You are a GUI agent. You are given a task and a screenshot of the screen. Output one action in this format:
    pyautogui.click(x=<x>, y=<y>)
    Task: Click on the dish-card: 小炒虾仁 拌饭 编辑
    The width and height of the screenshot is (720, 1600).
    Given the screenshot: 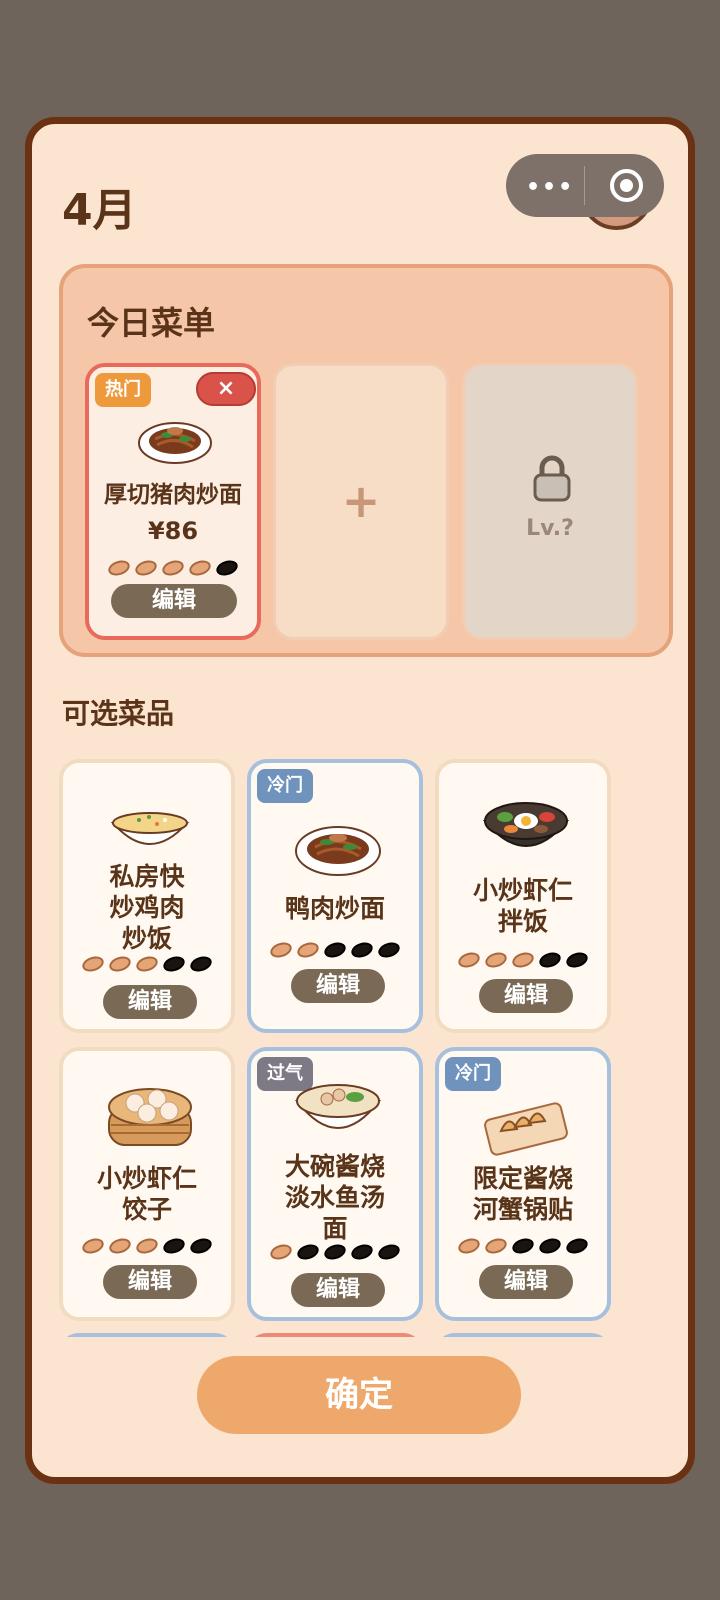 What is the action you would take?
    pyautogui.click(x=523, y=896)
    